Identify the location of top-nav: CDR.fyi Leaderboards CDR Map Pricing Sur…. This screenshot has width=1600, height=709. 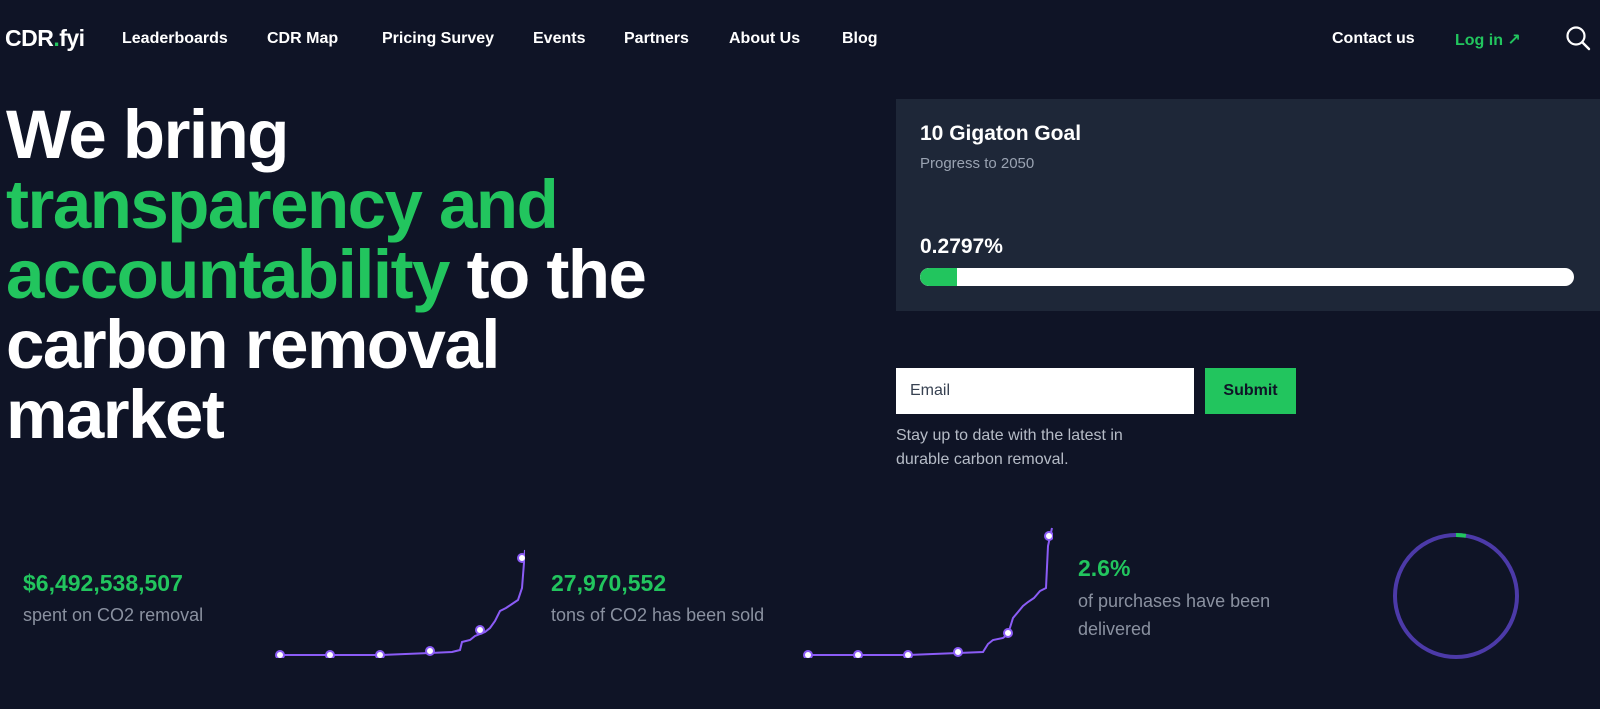
(800, 39).